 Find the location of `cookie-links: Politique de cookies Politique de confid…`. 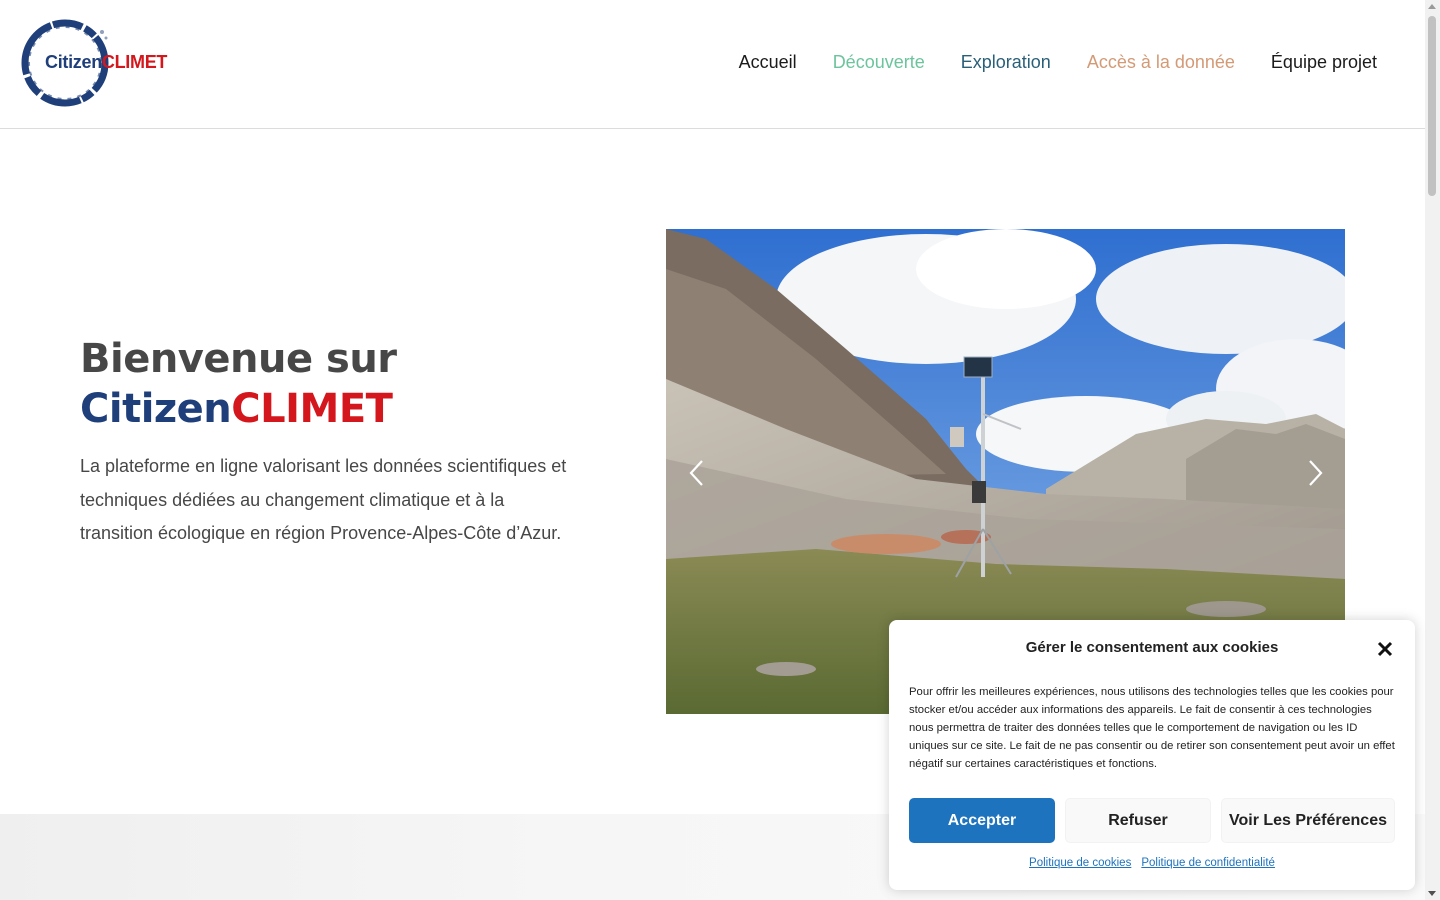

cookie-links: Politique de cookies Politique de confid… is located at coordinates (1152, 863).